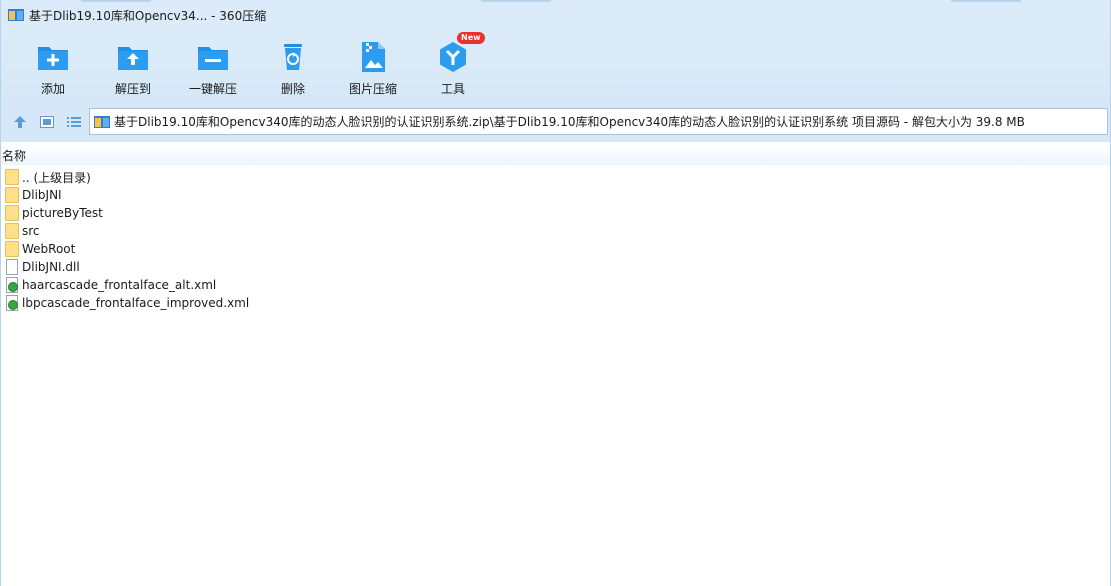  What do you see at coordinates (453, 57) in the screenshot?
I see `tools-icon` at bounding box center [453, 57].